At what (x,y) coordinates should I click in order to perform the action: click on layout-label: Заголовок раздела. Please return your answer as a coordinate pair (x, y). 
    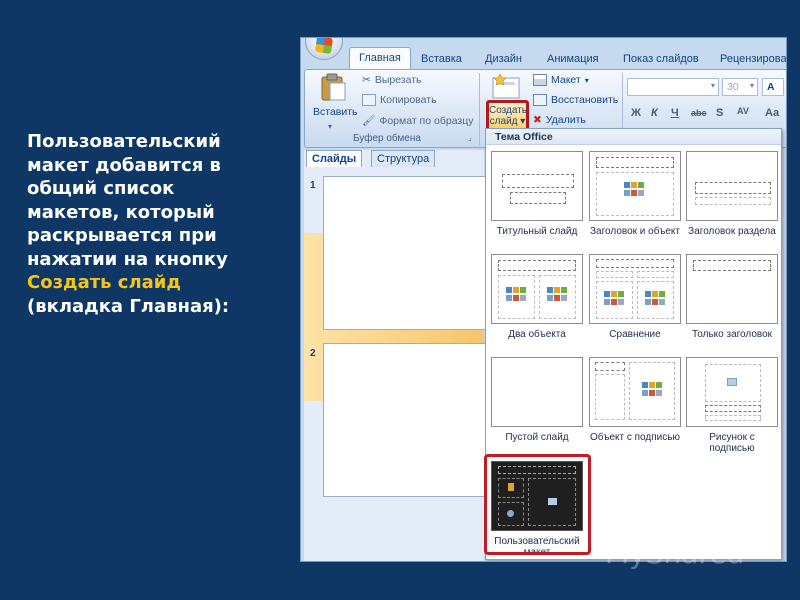
    Looking at the image, I should click on (732, 231).